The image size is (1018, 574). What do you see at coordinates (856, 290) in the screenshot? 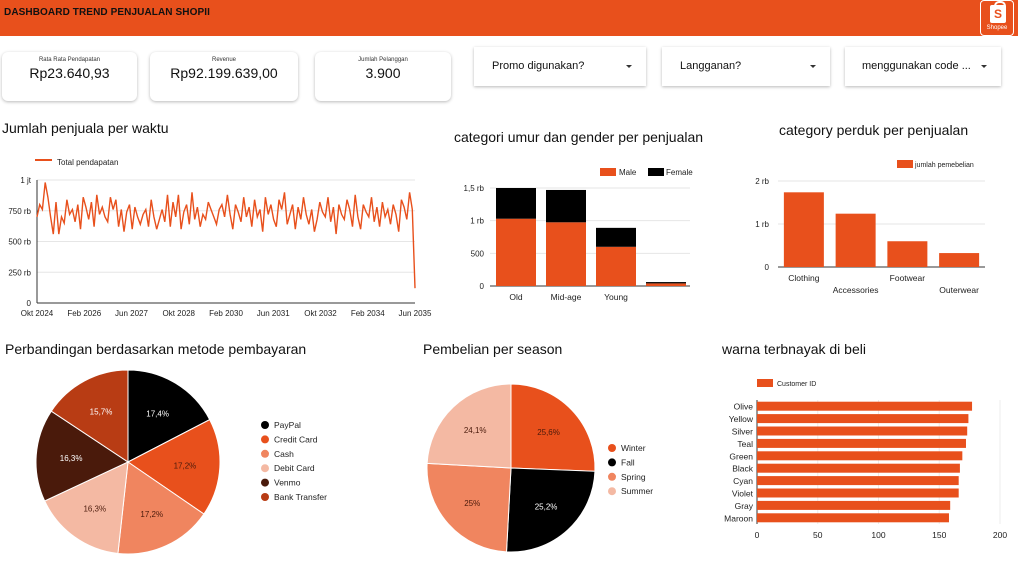
I see `x-tick-label: Accessories` at bounding box center [856, 290].